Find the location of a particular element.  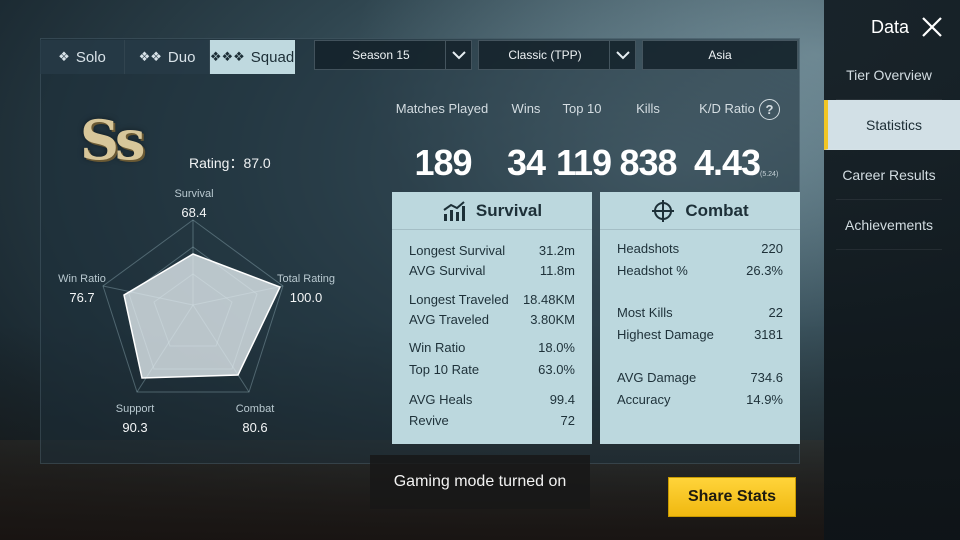

season-value: Season 15 is located at coordinates (381, 55).